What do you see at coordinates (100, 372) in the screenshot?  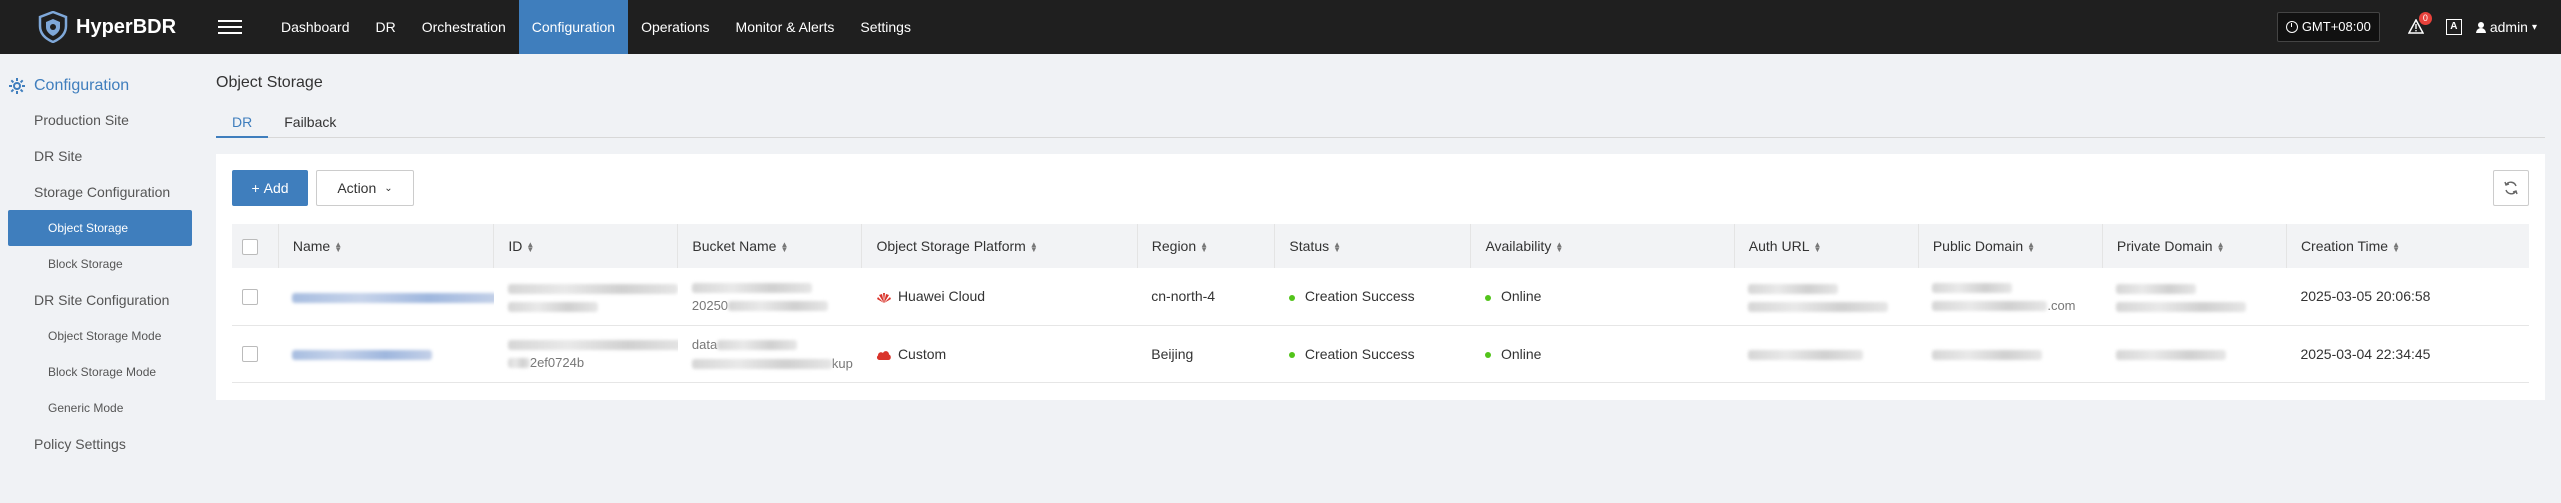 I see `sidebar-item-block-storage-mode: Block Storage Mode` at bounding box center [100, 372].